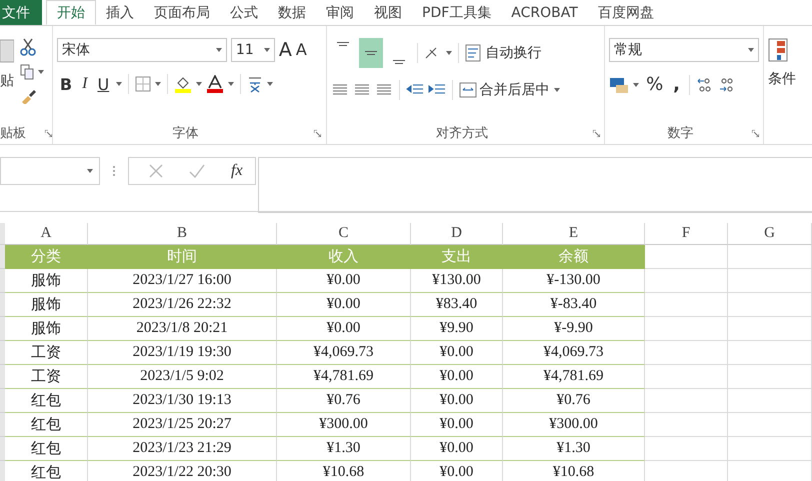 Image resolution: width=812 pixels, height=481 pixels. I want to click on table-cell: 2023/1/30 19:13, so click(182, 401).